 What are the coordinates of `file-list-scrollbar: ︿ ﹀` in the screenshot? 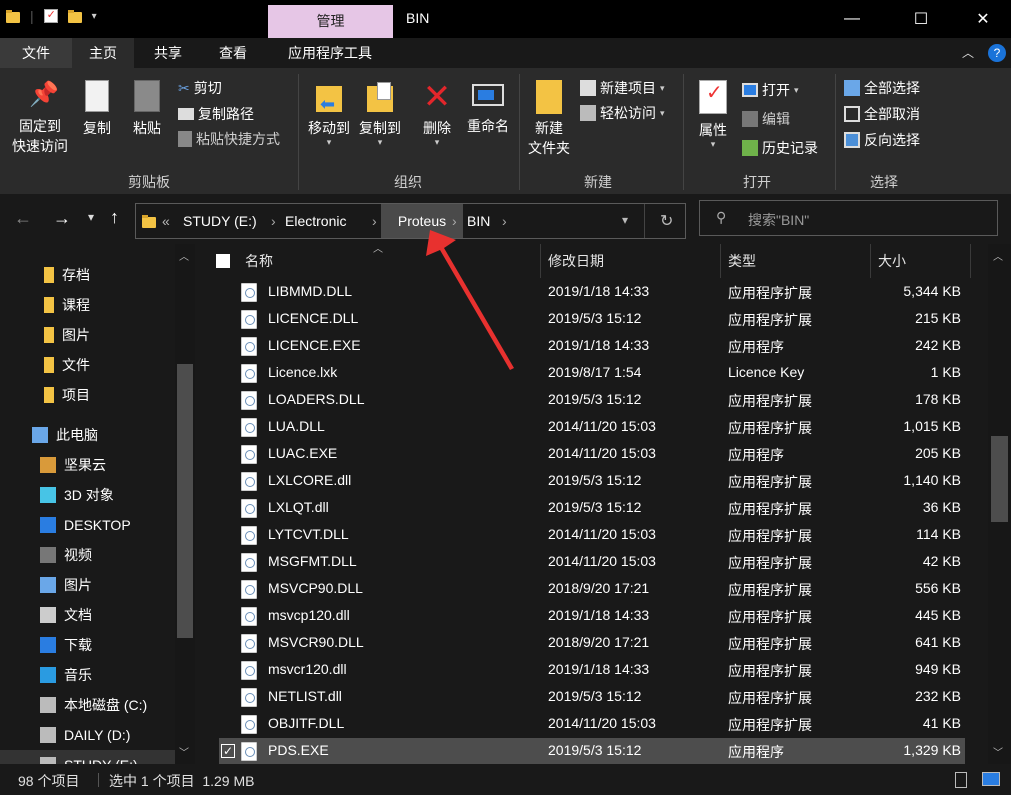 It's located at (999, 504).